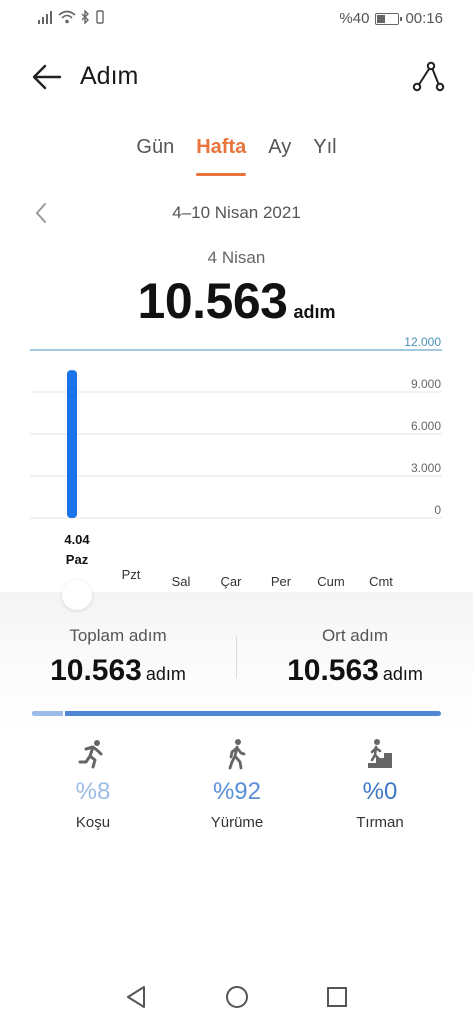 Image resolution: width=473 pixels, height=1024 pixels. I want to click on x-category-label: Cmt, so click(381, 581).